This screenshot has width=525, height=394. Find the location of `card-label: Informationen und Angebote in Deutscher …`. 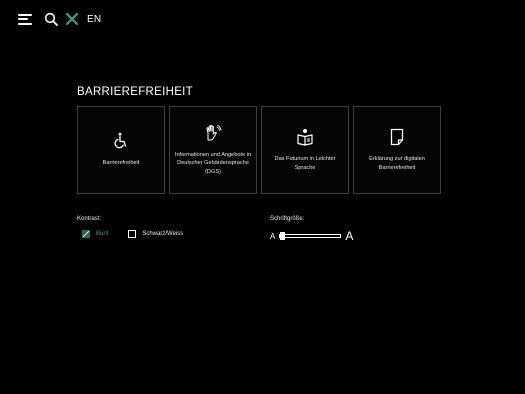

card-label: Informationen und Angebote in Deutscher … is located at coordinates (213, 163).